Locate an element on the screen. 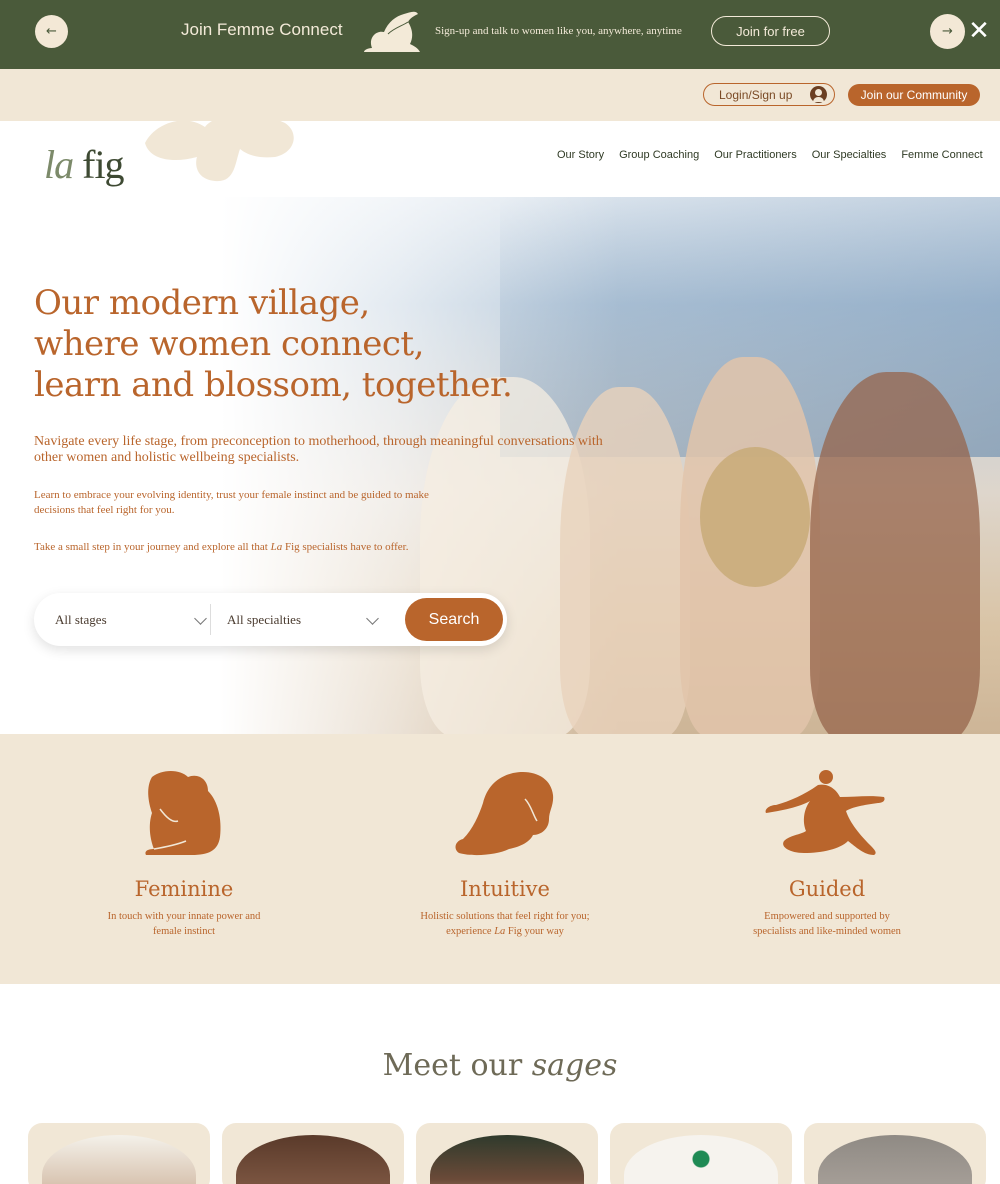 The image size is (1000, 1184). user-icon is located at coordinates (818, 94).